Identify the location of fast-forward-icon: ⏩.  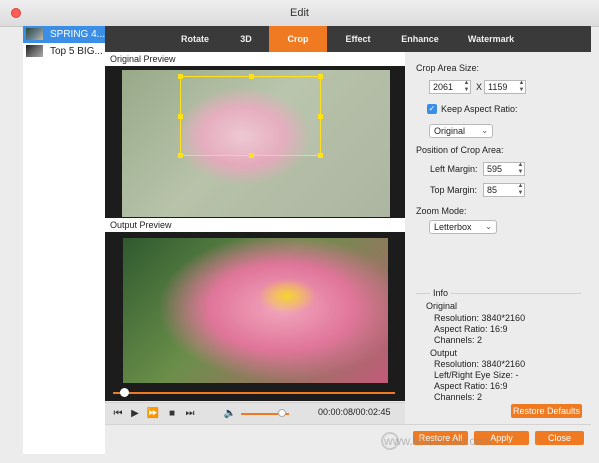
(153, 414).